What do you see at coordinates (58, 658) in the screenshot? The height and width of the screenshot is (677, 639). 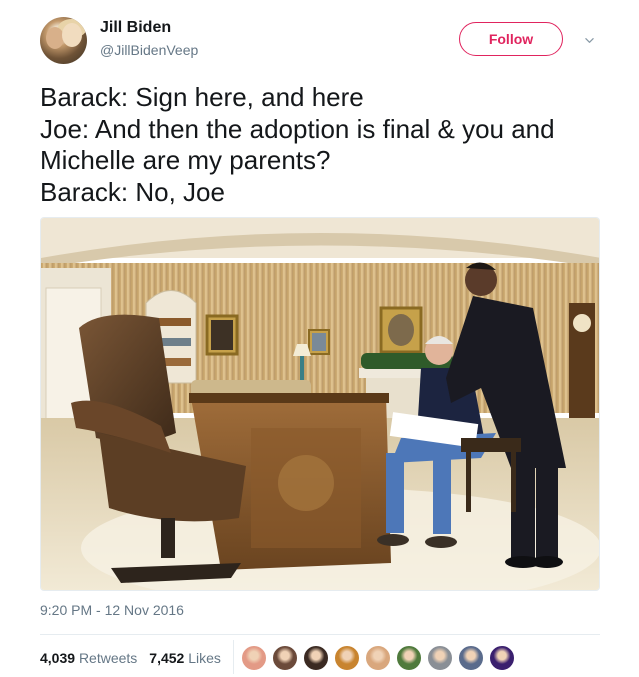 I see `retweets-count: 4,039` at bounding box center [58, 658].